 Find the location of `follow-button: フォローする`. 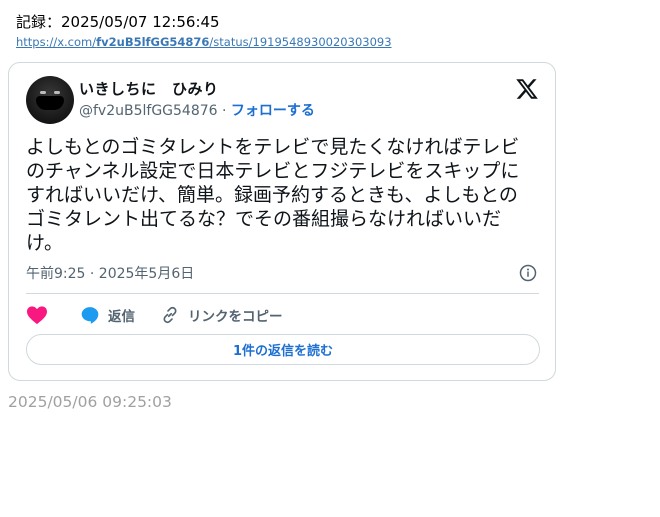

follow-button: フォローする is located at coordinates (273, 111).